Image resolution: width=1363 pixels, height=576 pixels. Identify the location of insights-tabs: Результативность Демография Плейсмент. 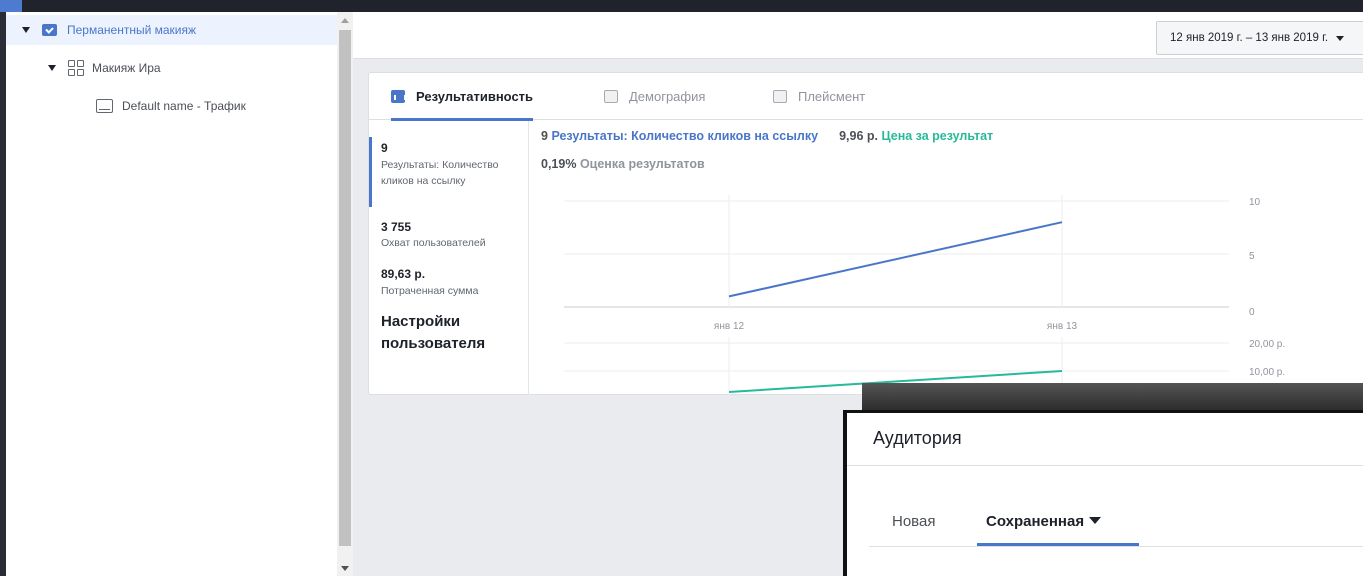
(866, 97).